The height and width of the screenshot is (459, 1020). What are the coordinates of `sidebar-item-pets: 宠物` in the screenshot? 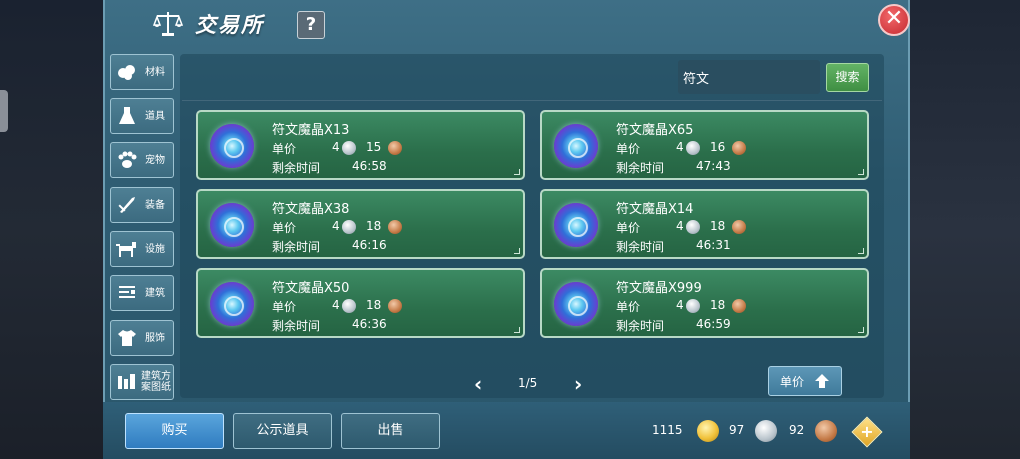 It's located at (142, 160).